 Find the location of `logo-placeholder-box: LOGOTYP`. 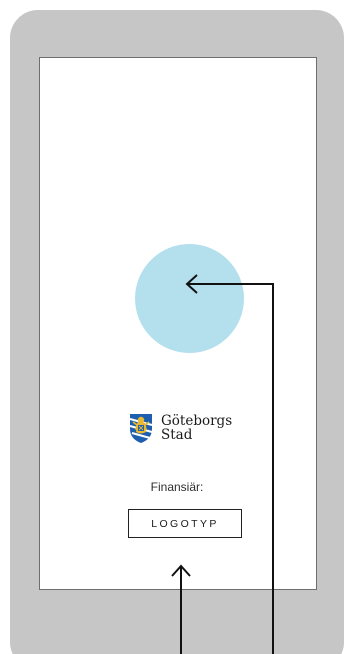

logo-placeholder-box: LOGOTYP is located at coordinates (185, 523).